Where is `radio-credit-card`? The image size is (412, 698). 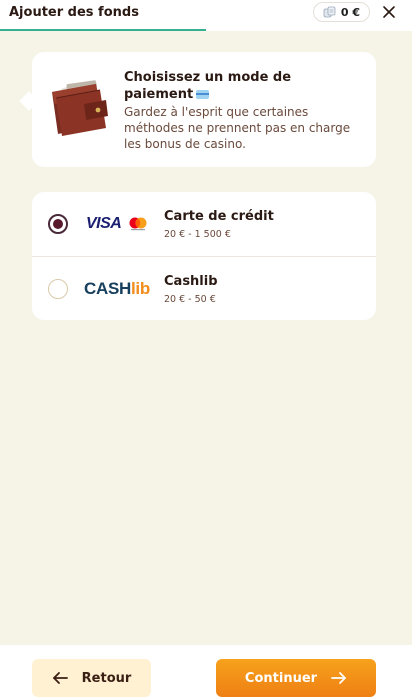 radio-credit-card is located at coordinates (58, 224).